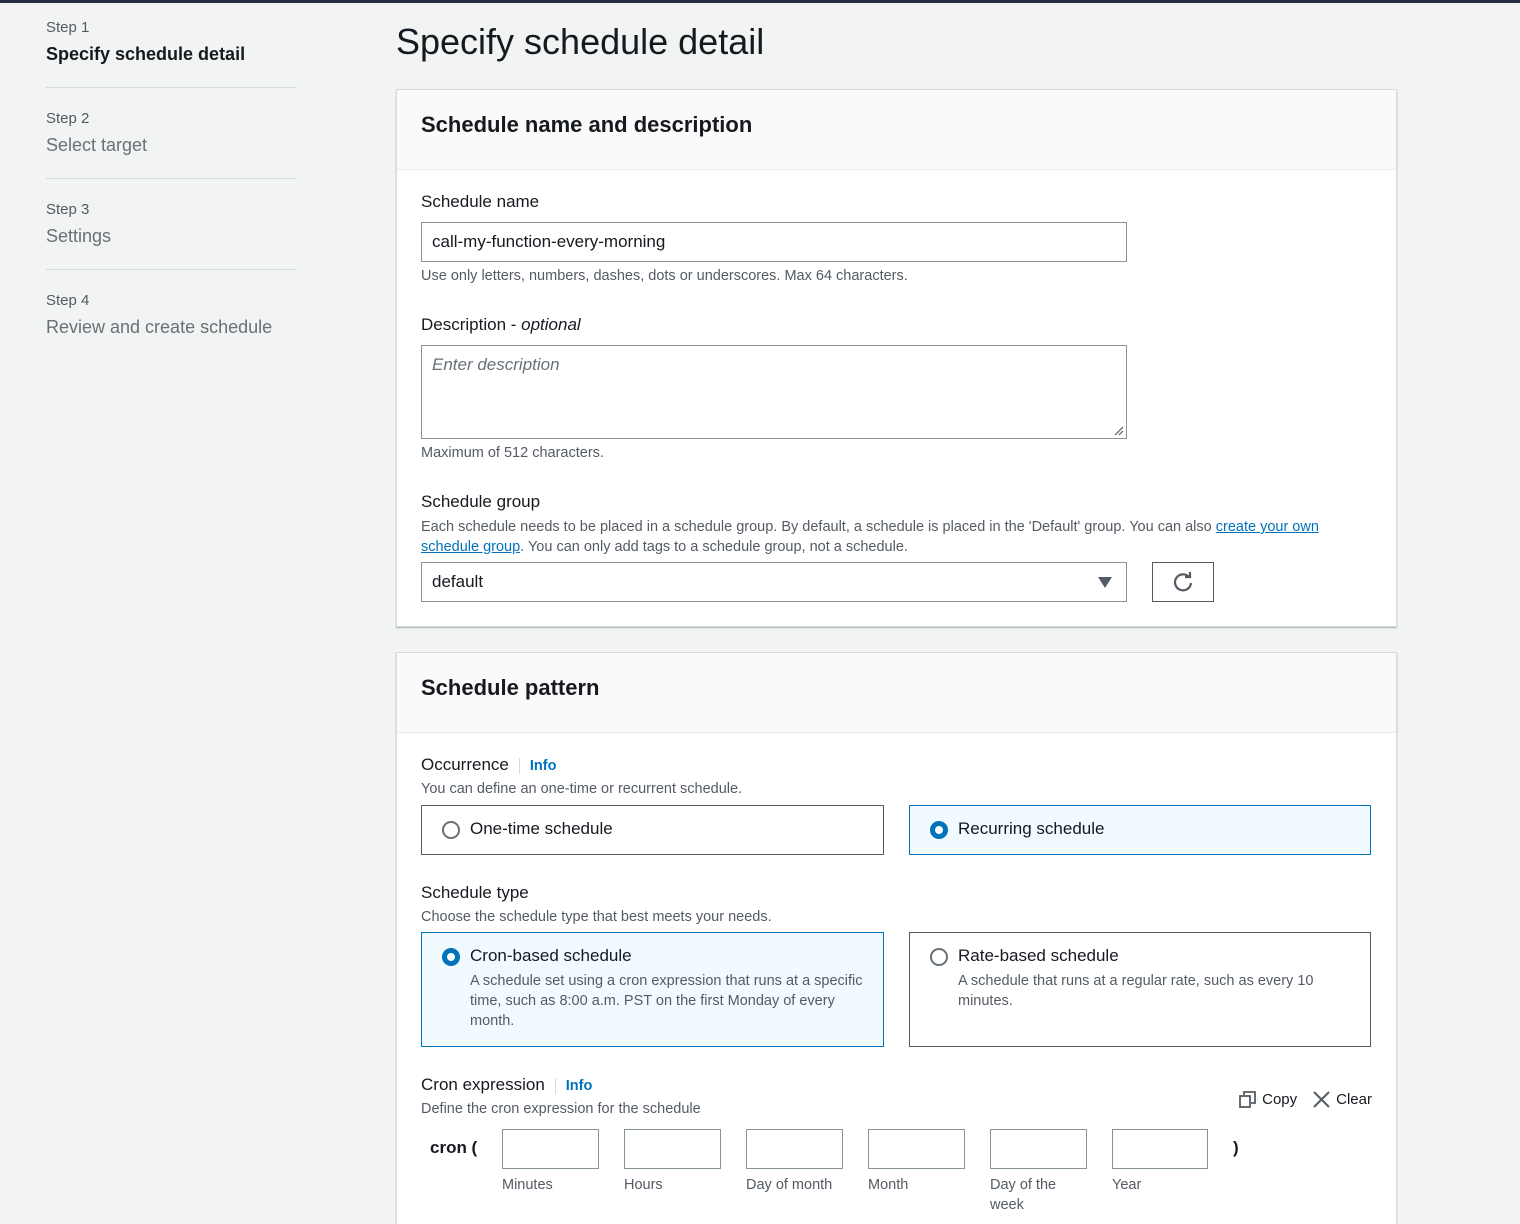 This screenshot has width=1520, height=1224. Describe the element at coordinates (551, 324) in the screenshot. I see `optional-tag: optional` at that location.